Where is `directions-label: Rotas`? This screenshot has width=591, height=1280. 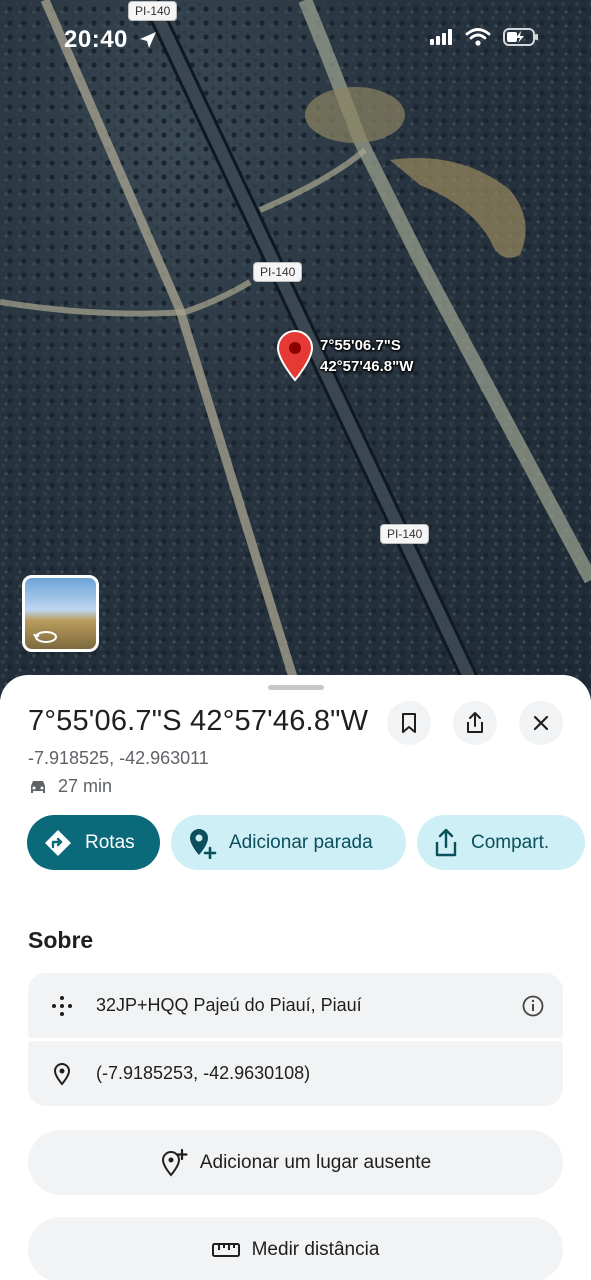 directions-label: Rotas is located at coordinates (110, 842).